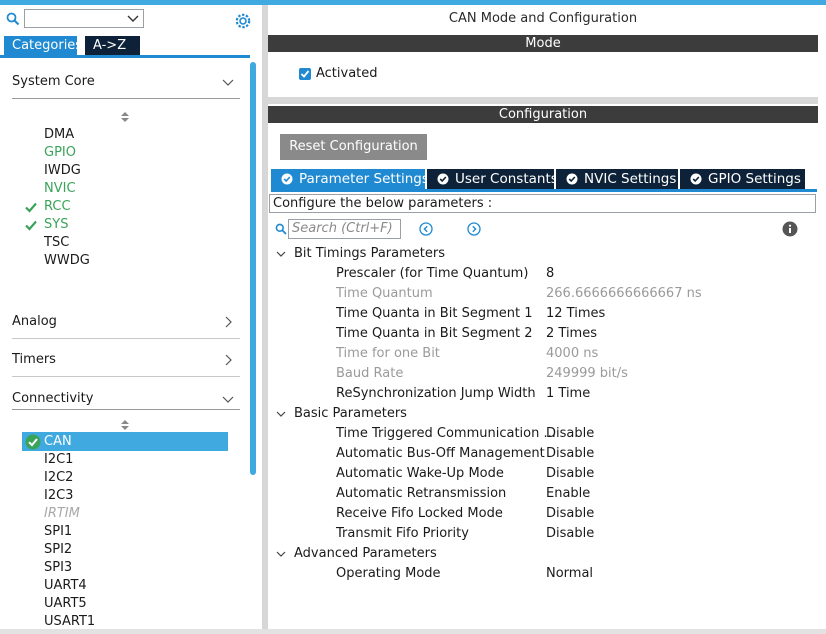  What do you see at coordinates (65, 586) in the screenshot?
I see `peripheral-item-uart4: UART4` at bounding box center [65, 586].